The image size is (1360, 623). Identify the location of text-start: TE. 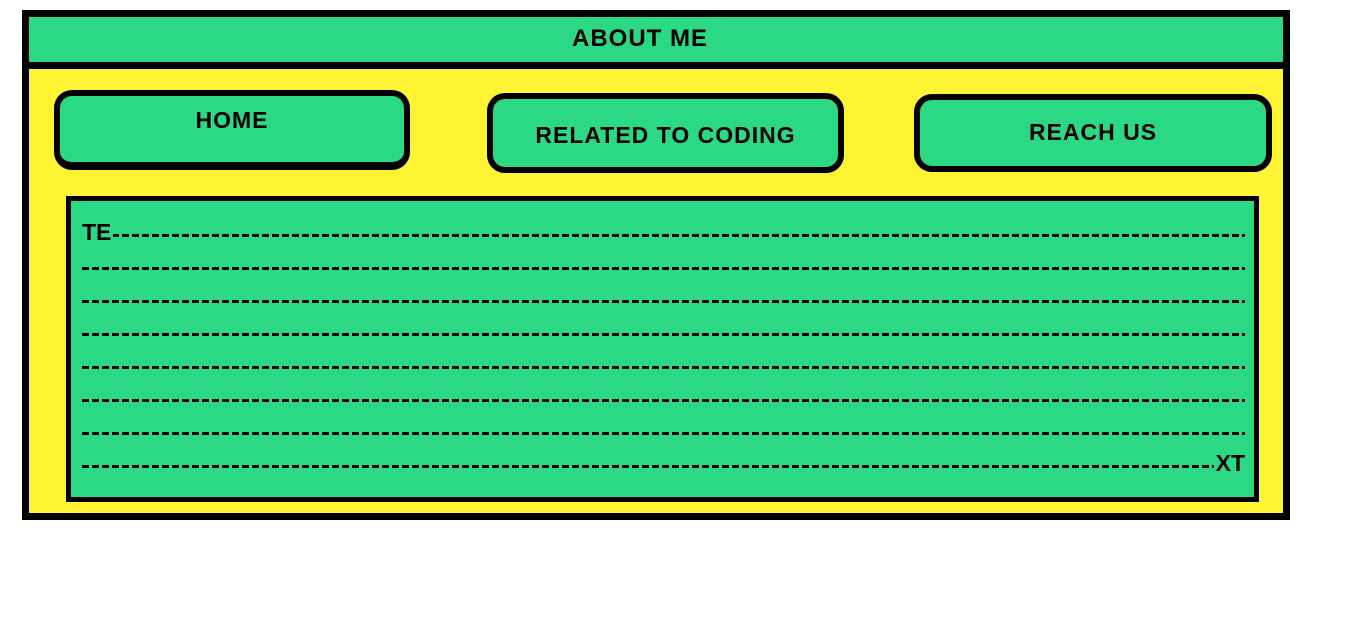
(98, 232).